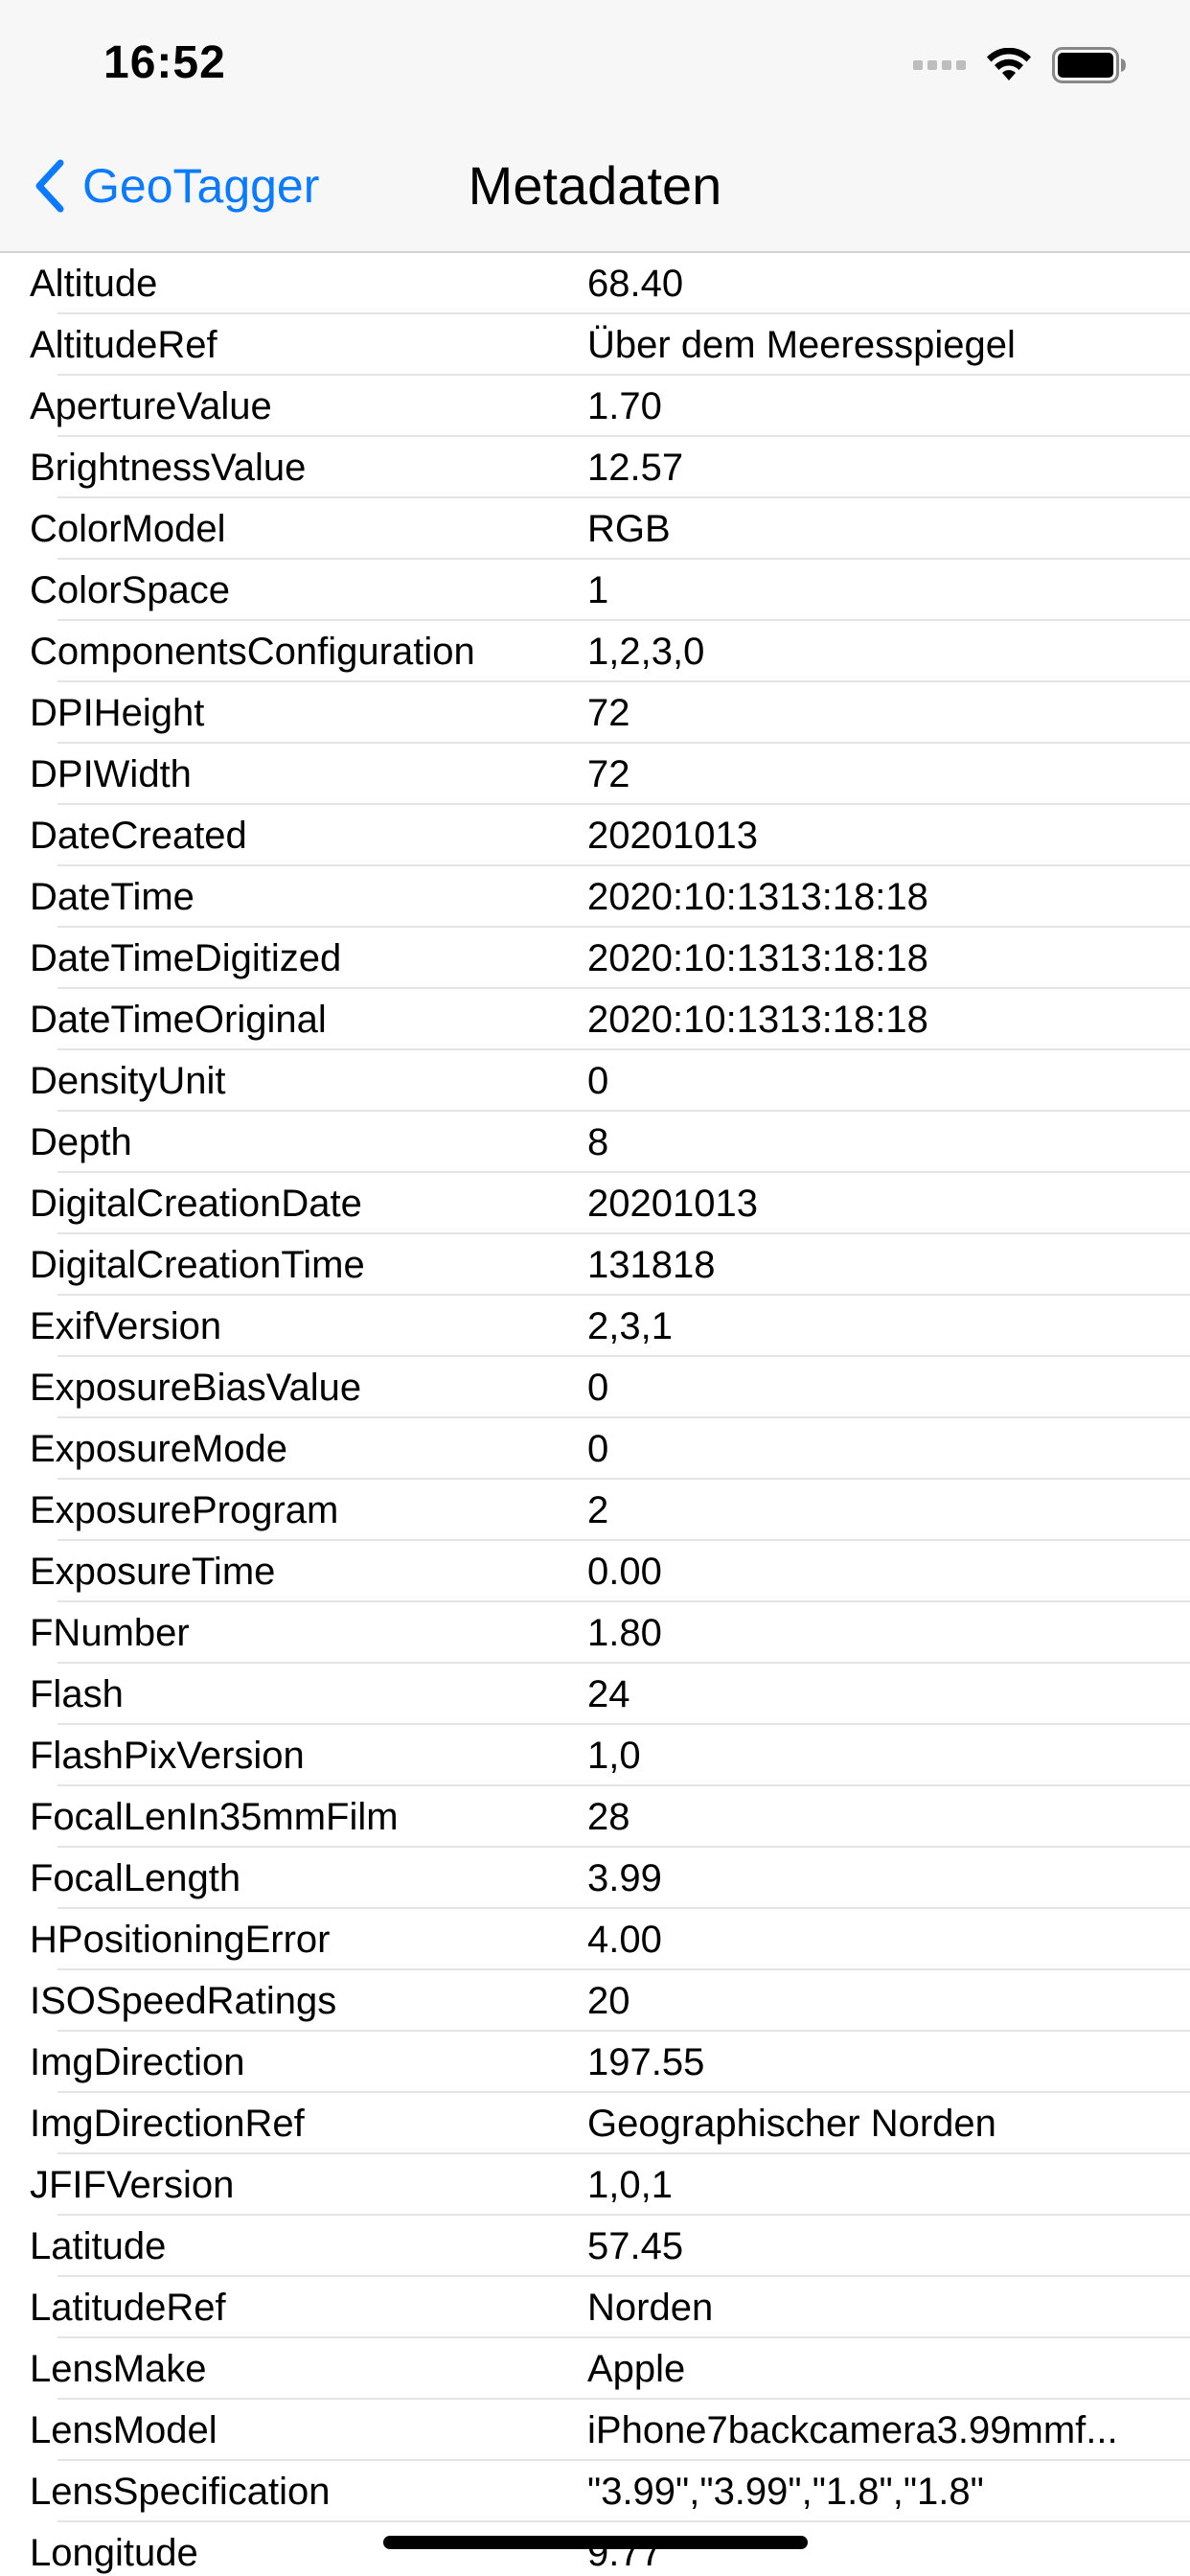 The image size is (1190, 2576). I want to click on page-title: Metadaten, so click(595, 185).